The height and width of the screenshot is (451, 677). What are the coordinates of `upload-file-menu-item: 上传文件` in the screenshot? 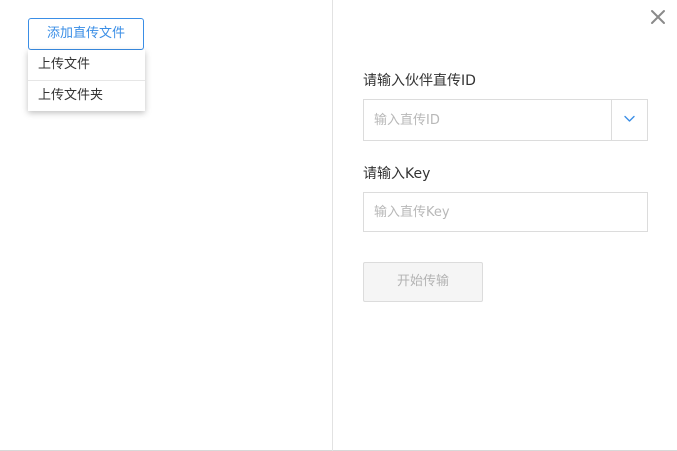 It's located at (86, 65).